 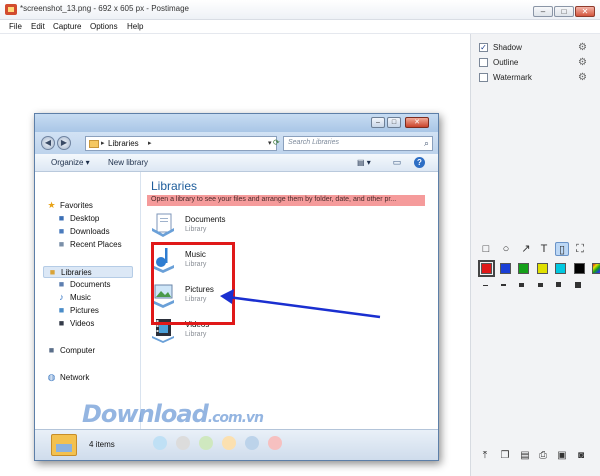 I want to click on checkbox: ✓, so click(x=483, y=47).